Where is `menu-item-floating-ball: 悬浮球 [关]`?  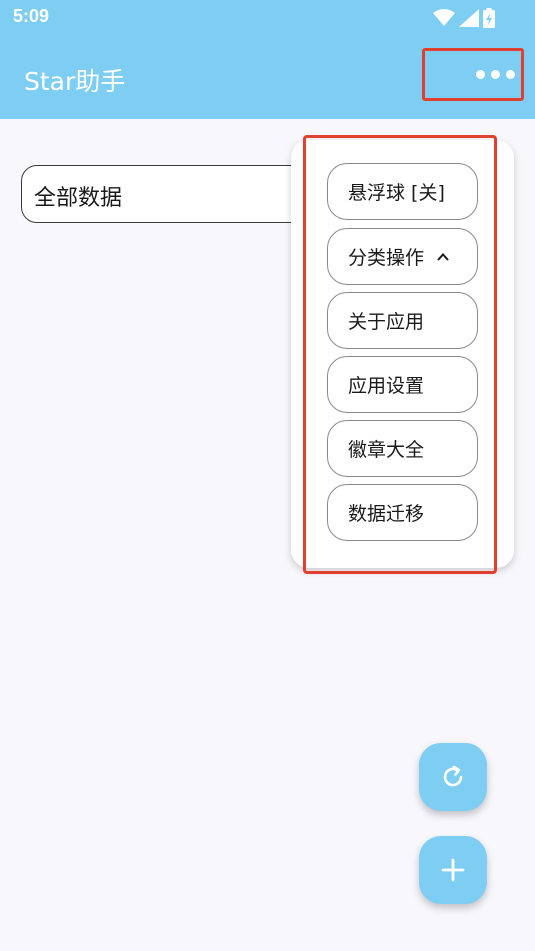 menu-item-floating-ball: 悬浮球 [关] is located at coordinates (402, 191).